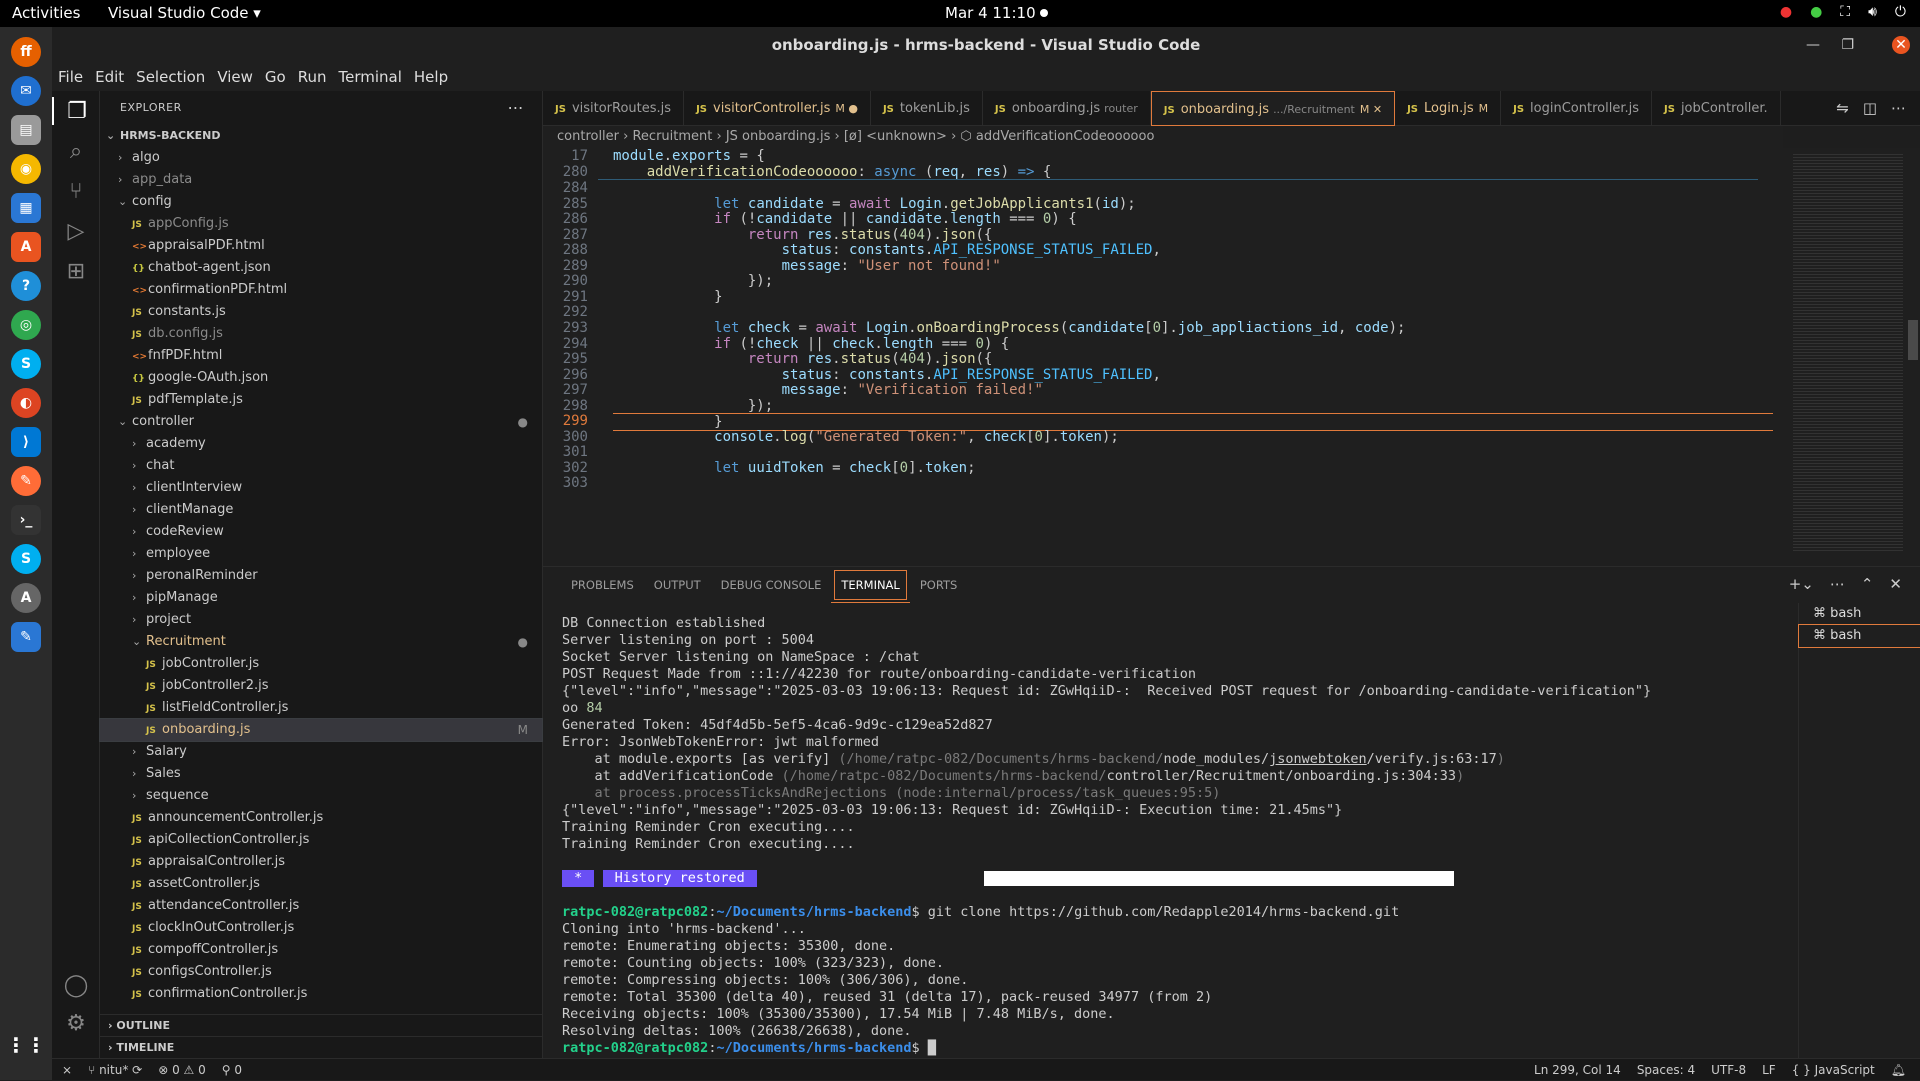 This screenshot has height=1081, width=1920. What do you see at coordinates (26, 442) in the screenshot?
I see `vscode-icon: ⟩` at bounding box center [26, 442].